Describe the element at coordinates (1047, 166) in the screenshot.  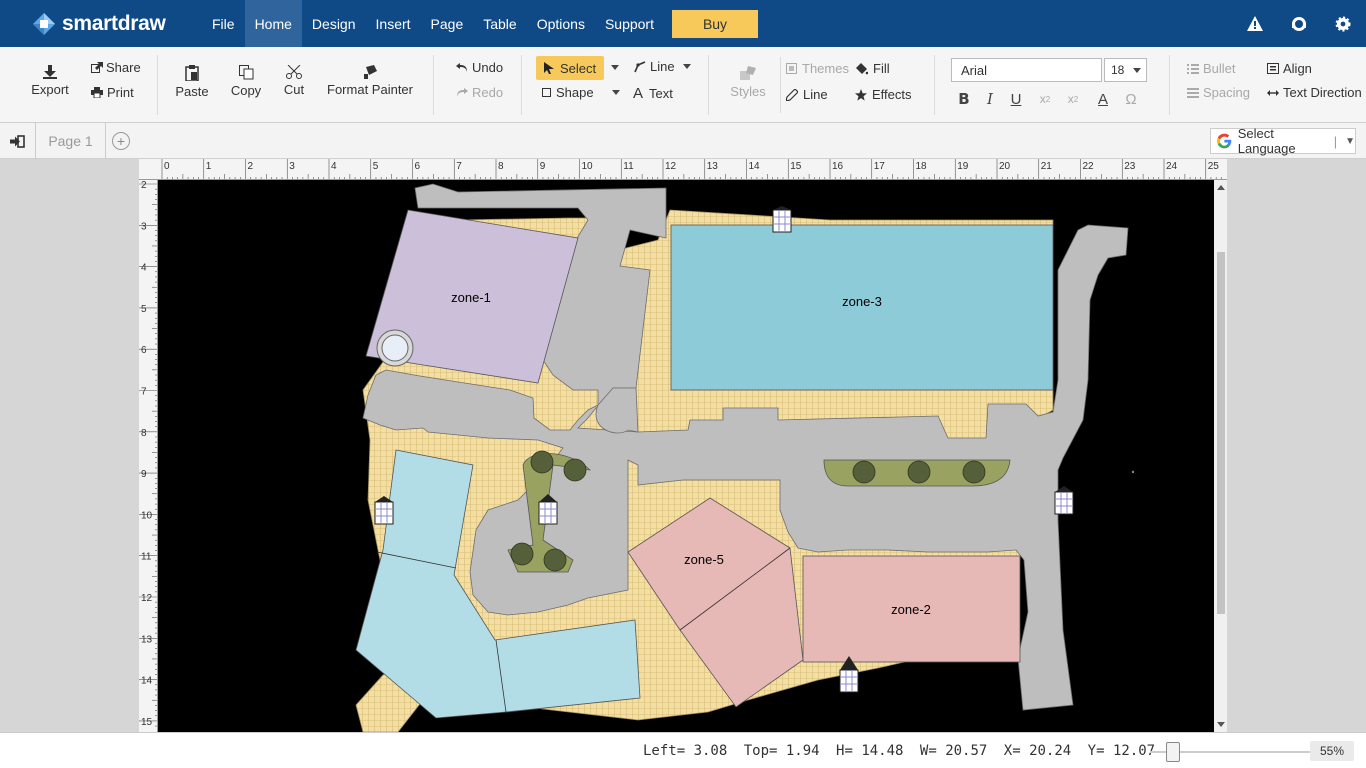
I see `ruler-label: 21` at that location.